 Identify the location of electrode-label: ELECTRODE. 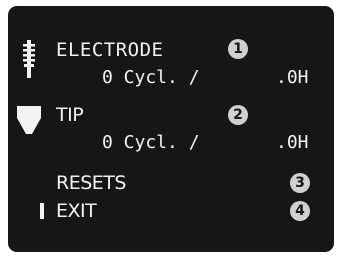
(110, 50).